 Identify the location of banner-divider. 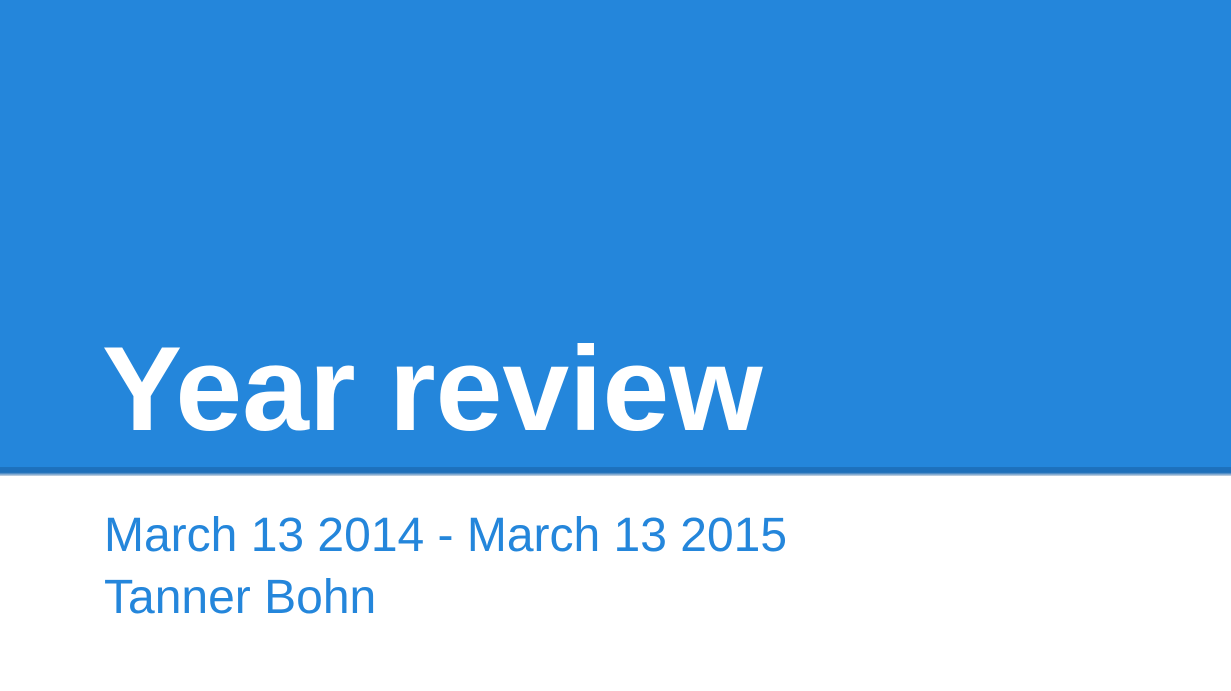
(615, 471).